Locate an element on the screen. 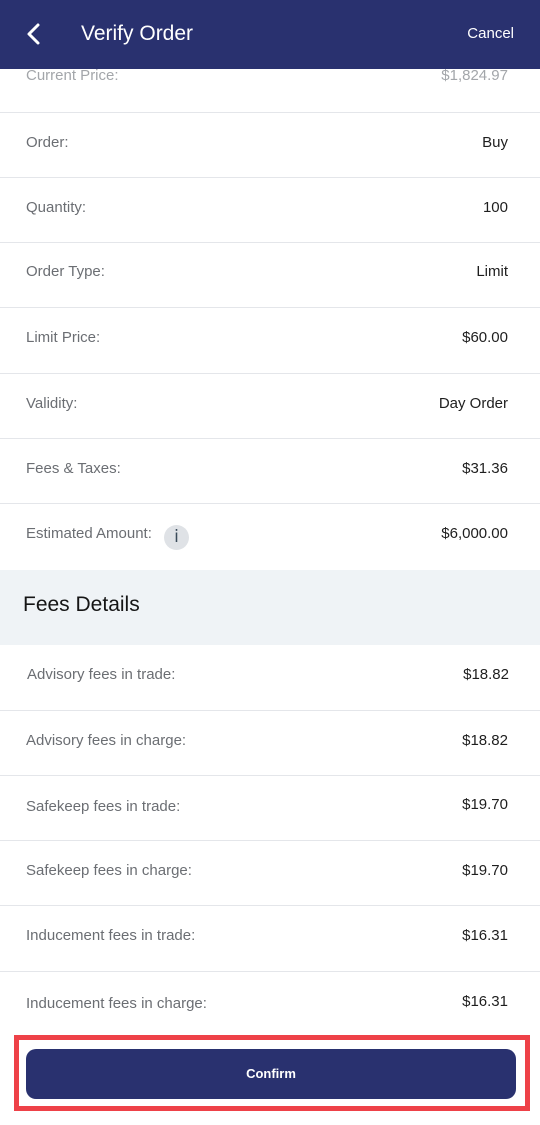 The image size is (540, 1125). detail-row-limit-price: Limit Price: $60.00 is located at coordinates (270, 341).